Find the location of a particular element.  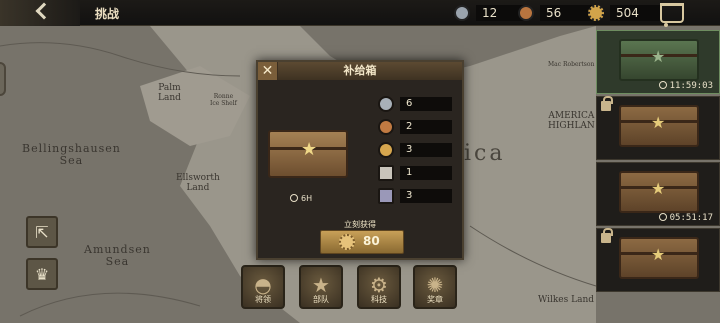

dialog-title: 补给箱 is located at coordinates (360, 71).